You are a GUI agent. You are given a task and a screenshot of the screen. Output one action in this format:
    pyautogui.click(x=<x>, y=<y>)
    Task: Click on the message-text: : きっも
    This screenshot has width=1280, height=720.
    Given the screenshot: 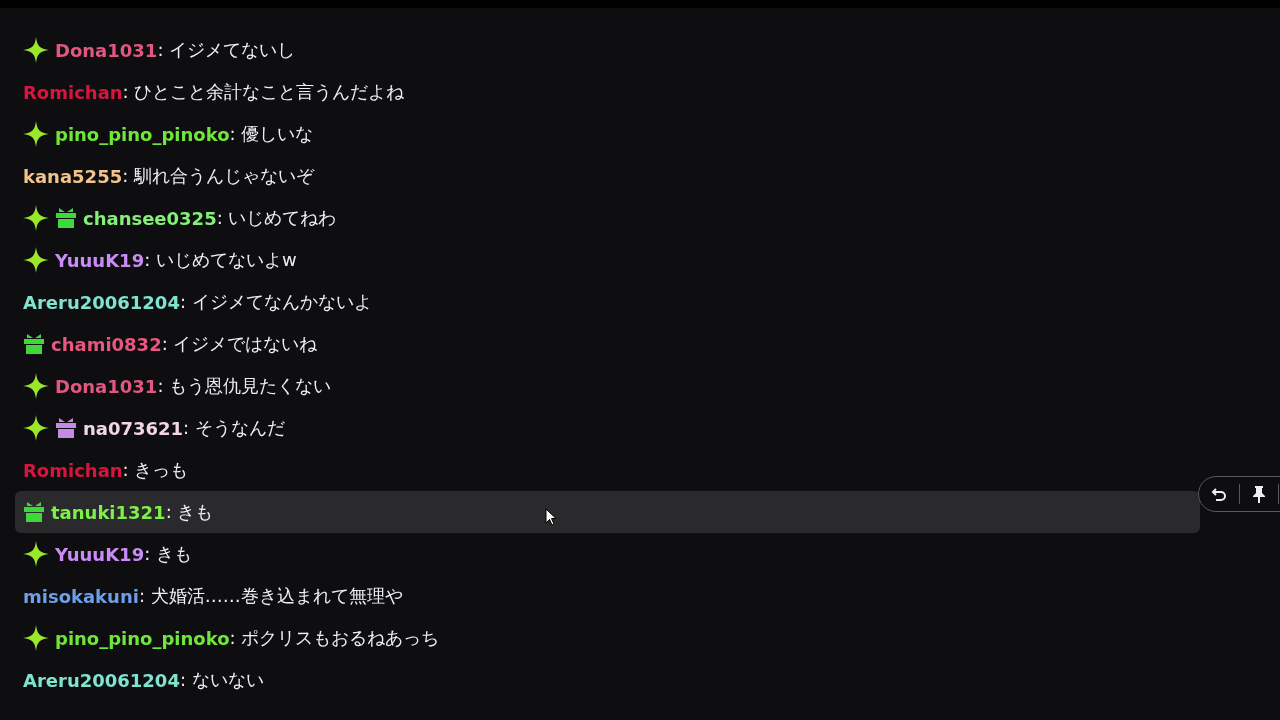 What is the action you would take?
    pyautogui.click(x=155, y=470)
    